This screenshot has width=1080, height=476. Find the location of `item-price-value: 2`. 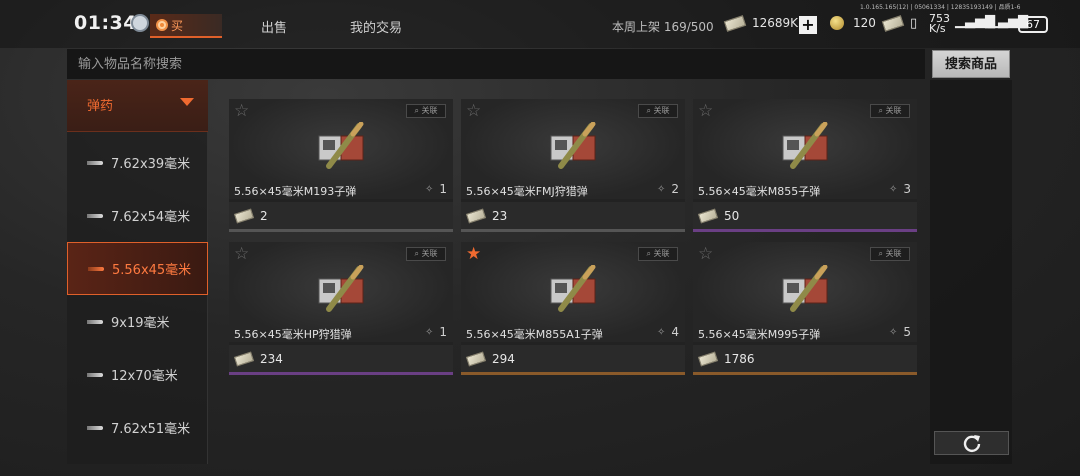

item-price-value: 2 is located at coordinates (264, 215).